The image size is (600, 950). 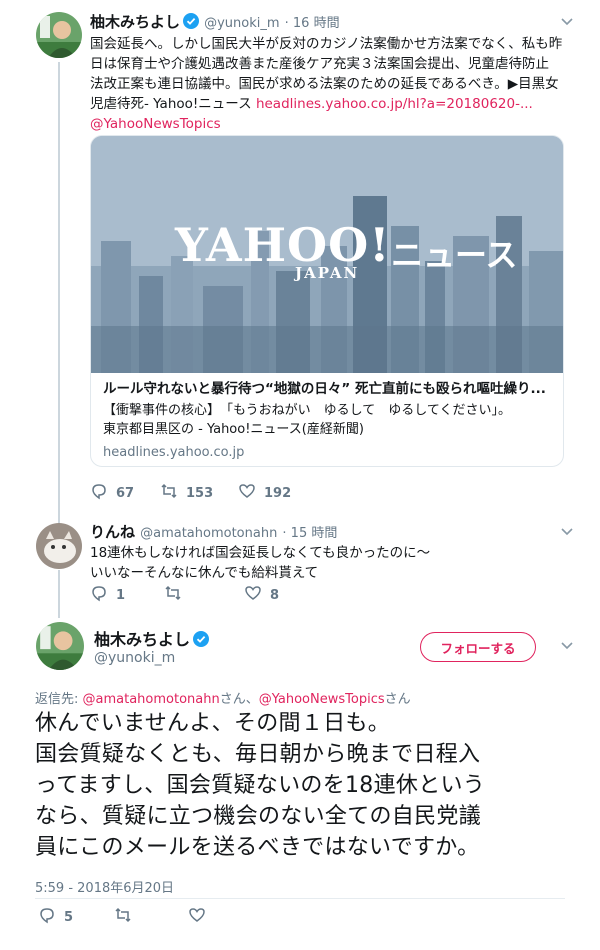 I want to click on reply-to-suffix: さん, so click(x=397, y=699).